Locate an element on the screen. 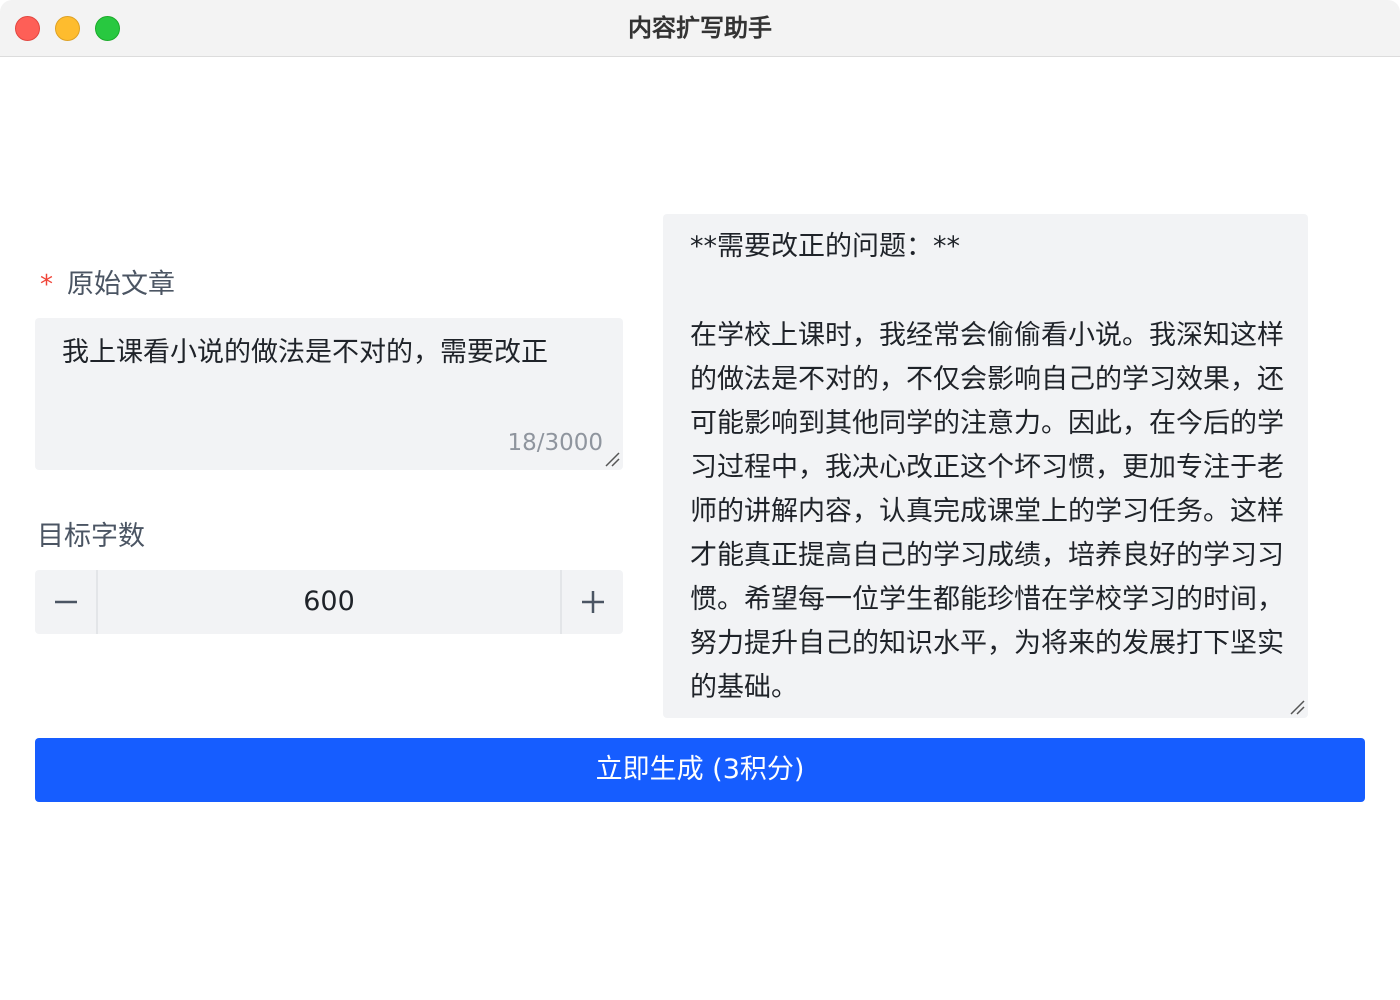 The width and height of the screenshot is (1400, 1000). plus-icon is located at coordinates (592, 602).